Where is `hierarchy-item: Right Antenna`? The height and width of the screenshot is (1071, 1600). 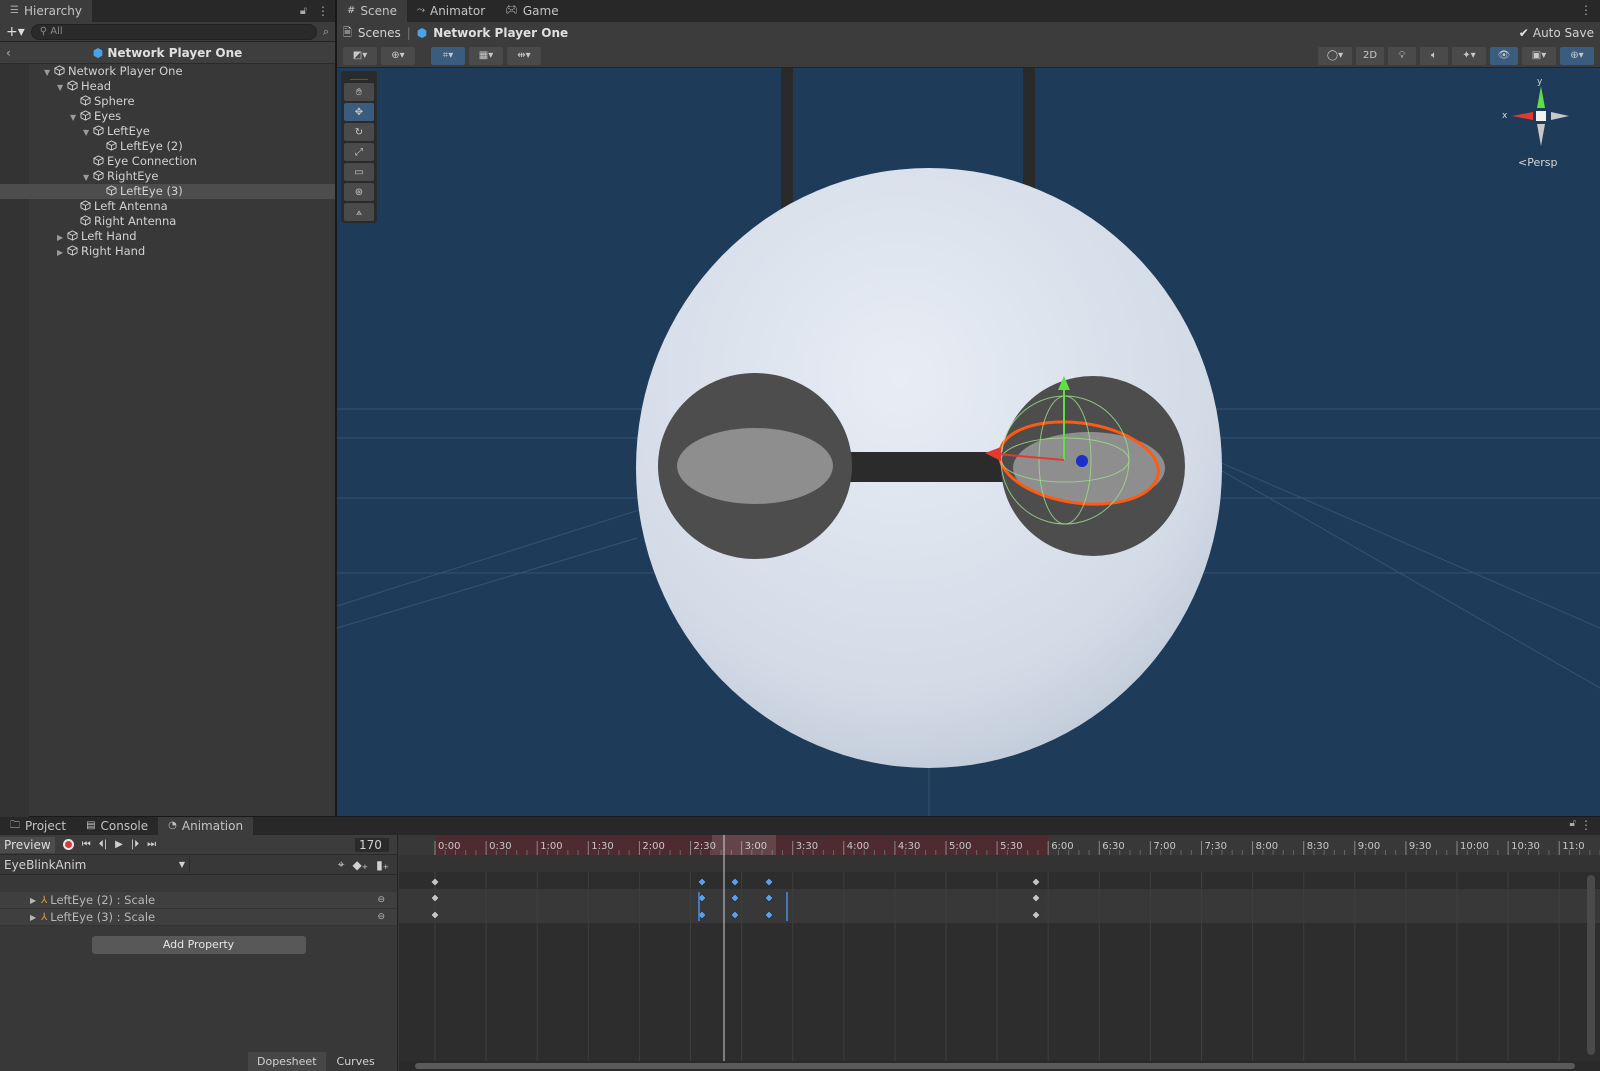 hierarchy-item: Right Antenna is located at coordinates (167, 221).